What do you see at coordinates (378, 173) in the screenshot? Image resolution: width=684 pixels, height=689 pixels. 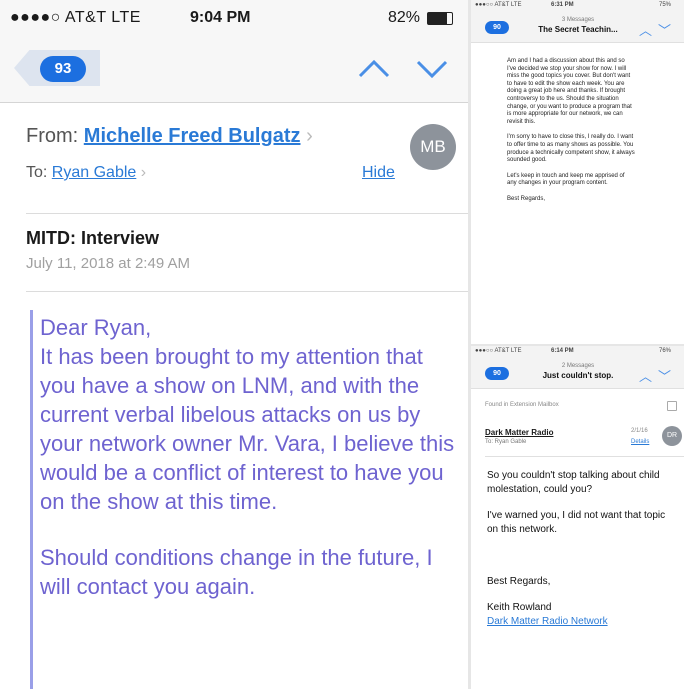 I see `hide-details-link: Hide` at bounding box center [378, 173].